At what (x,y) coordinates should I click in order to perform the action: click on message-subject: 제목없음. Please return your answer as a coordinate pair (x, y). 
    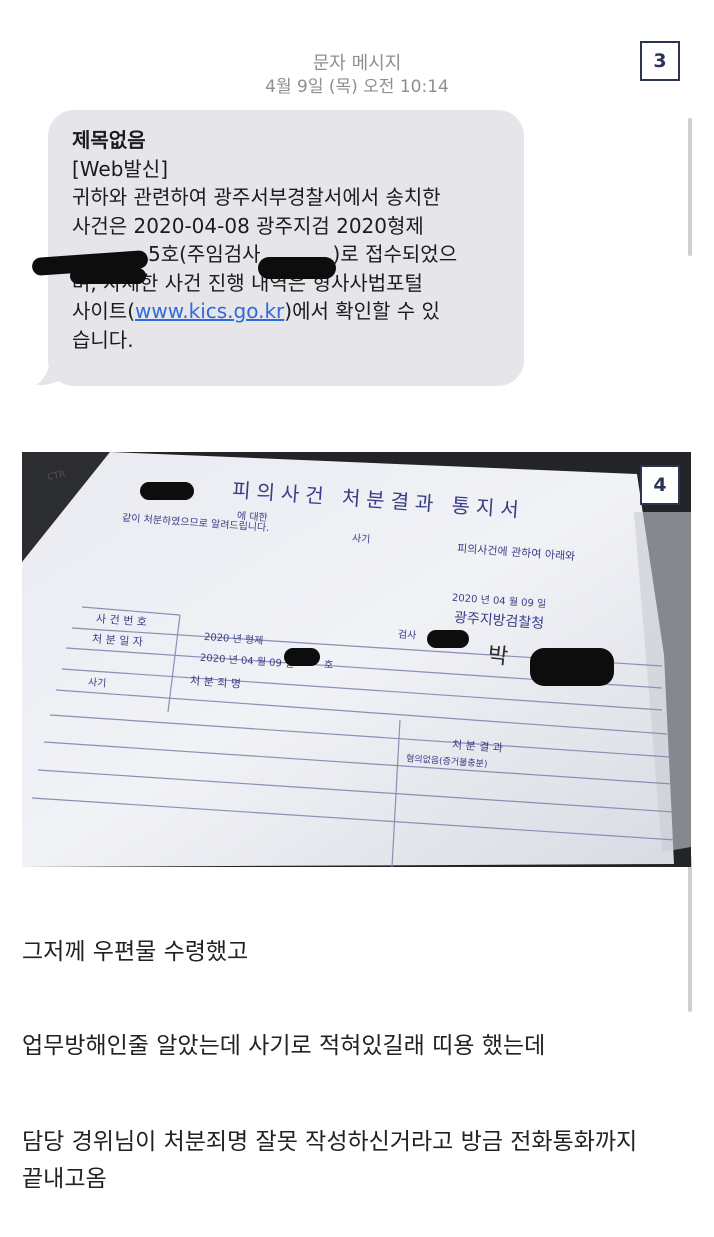
    Looking at the image, I should click on (109, 140).